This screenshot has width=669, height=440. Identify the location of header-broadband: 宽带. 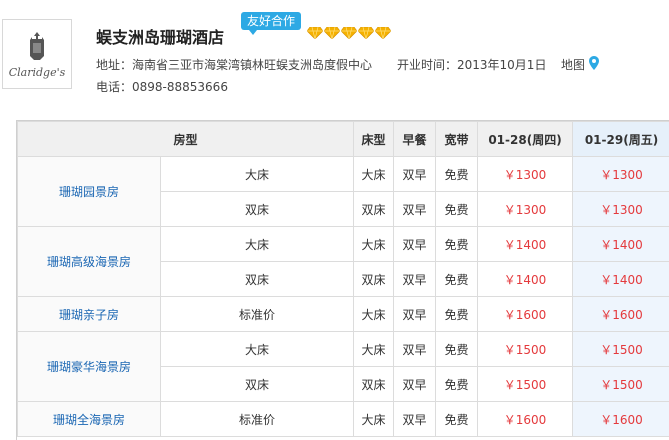
(457, 139).